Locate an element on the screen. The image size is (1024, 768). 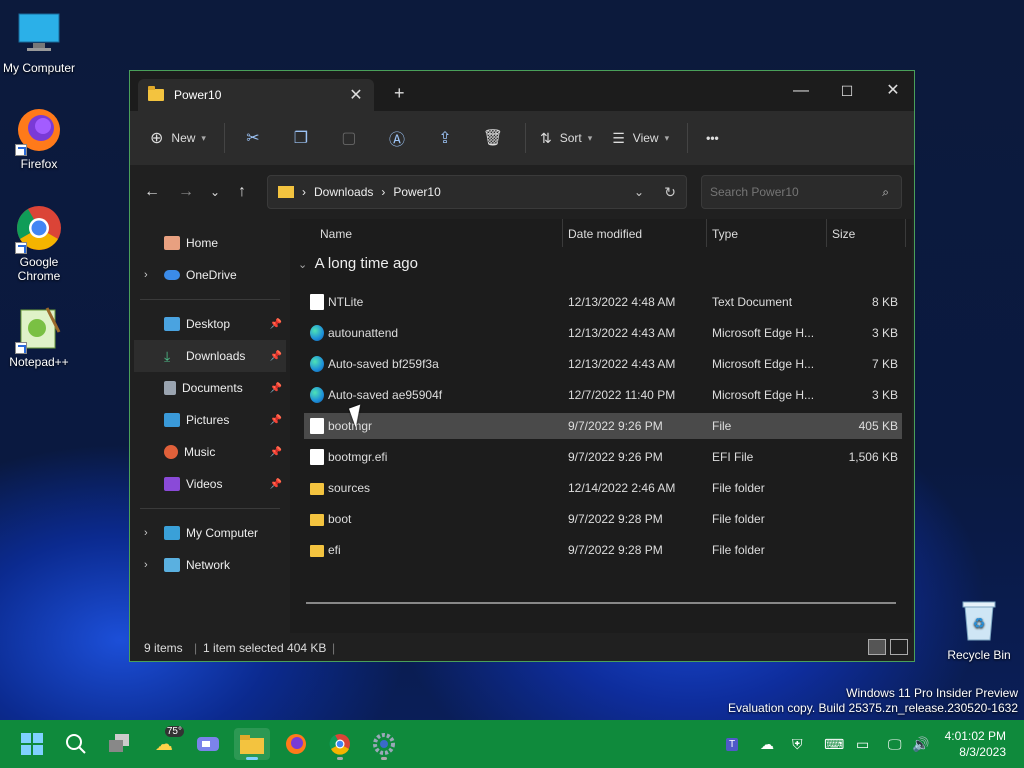
breadcrumb-power10: Power10 is located at coordinates (416, 192).